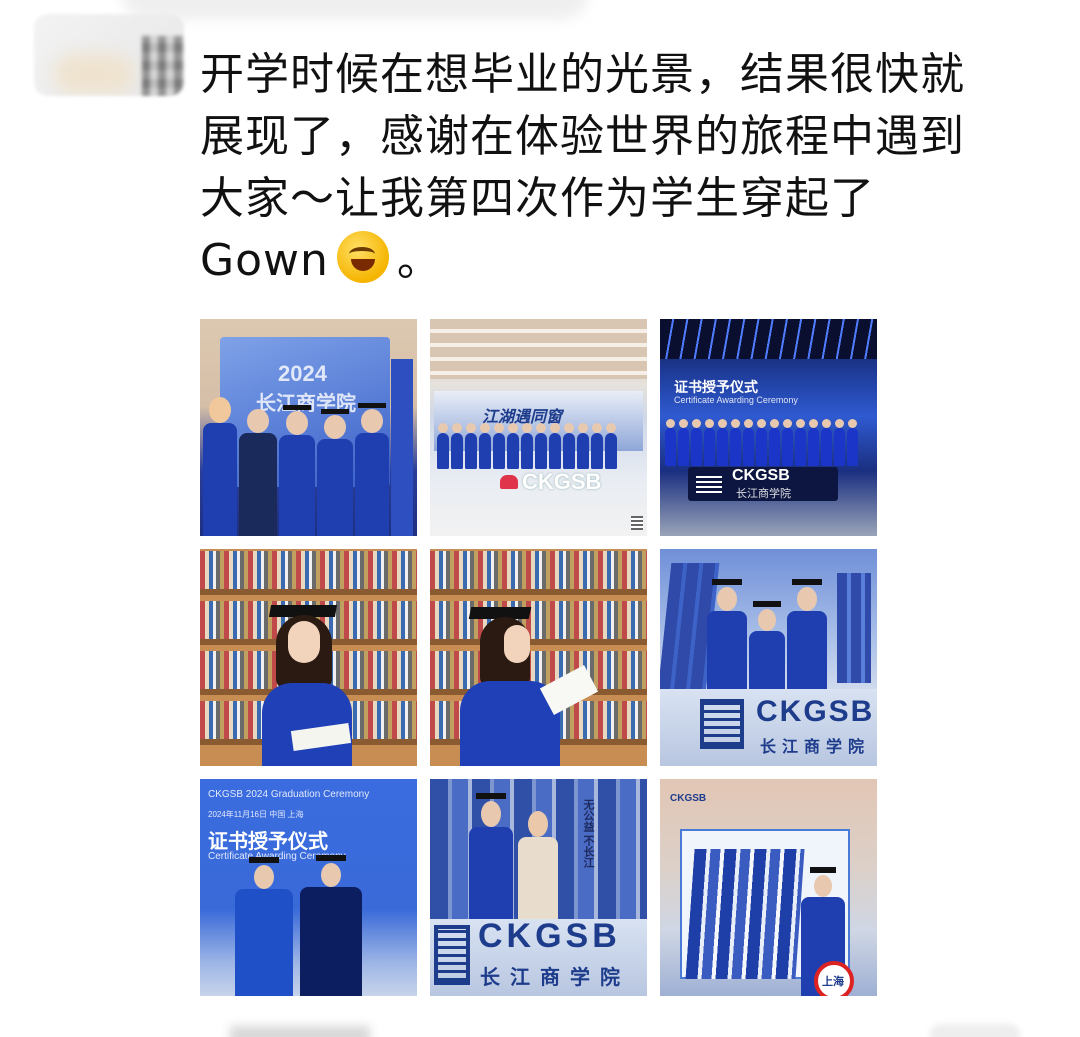  I want to click on post-text-line-2: 展现了，感谢在体验世界的旅程中遇到, so click(582, 136).